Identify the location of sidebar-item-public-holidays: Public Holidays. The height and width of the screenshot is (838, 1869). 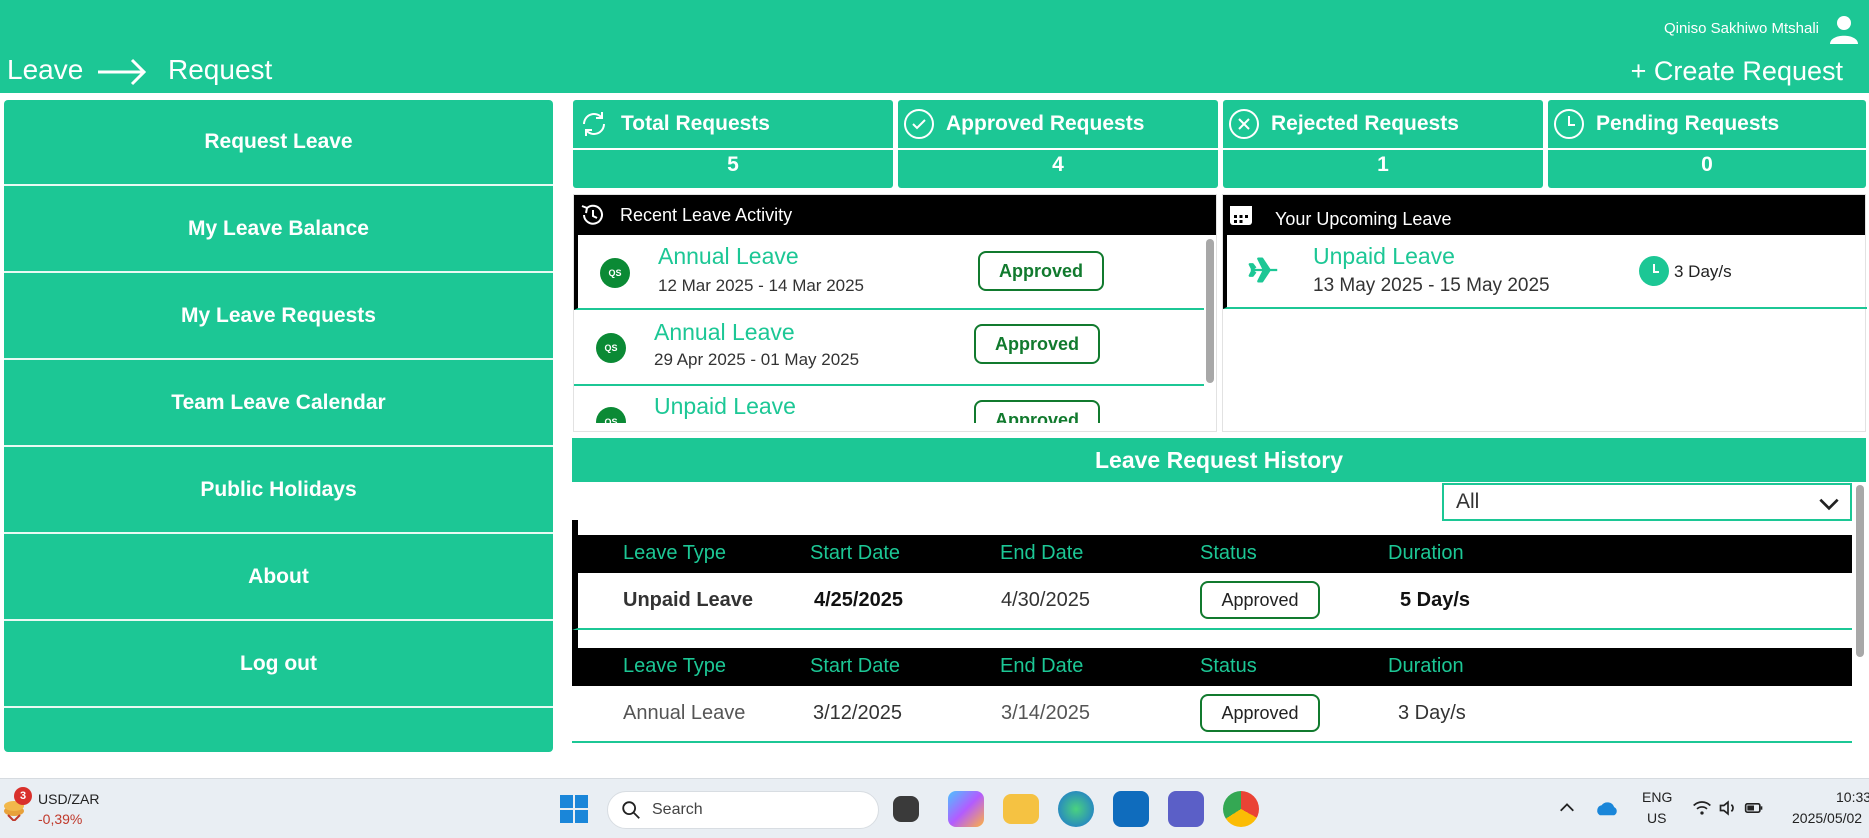
(278, 491).